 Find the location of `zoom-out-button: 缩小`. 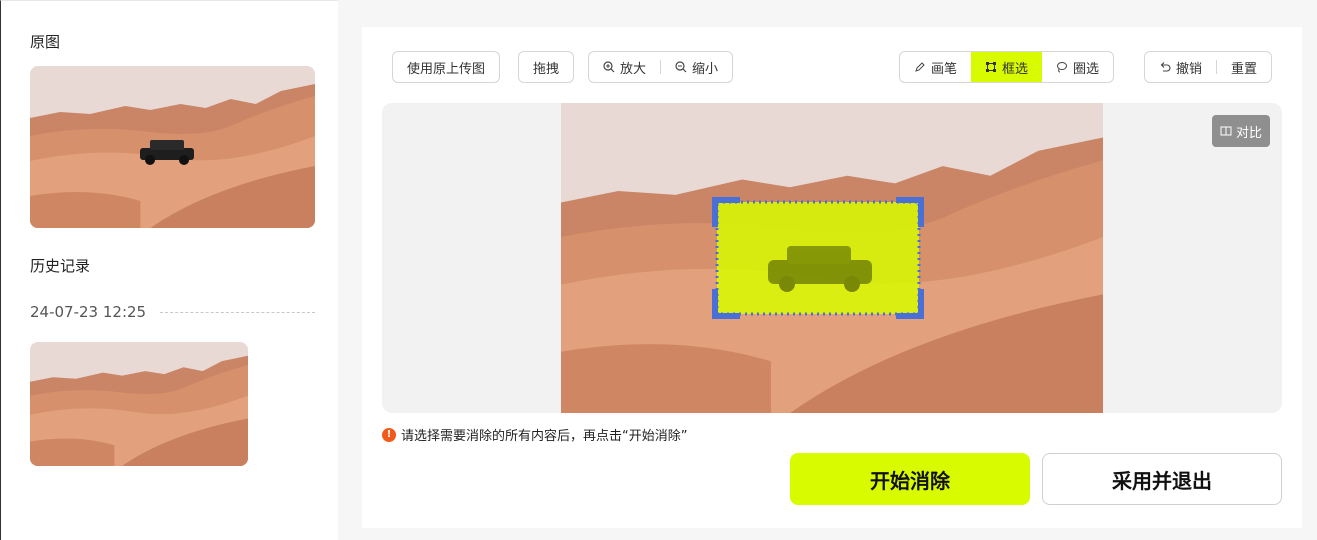

zoom-out-button: 缩小 is located at coordinates (696, 67).